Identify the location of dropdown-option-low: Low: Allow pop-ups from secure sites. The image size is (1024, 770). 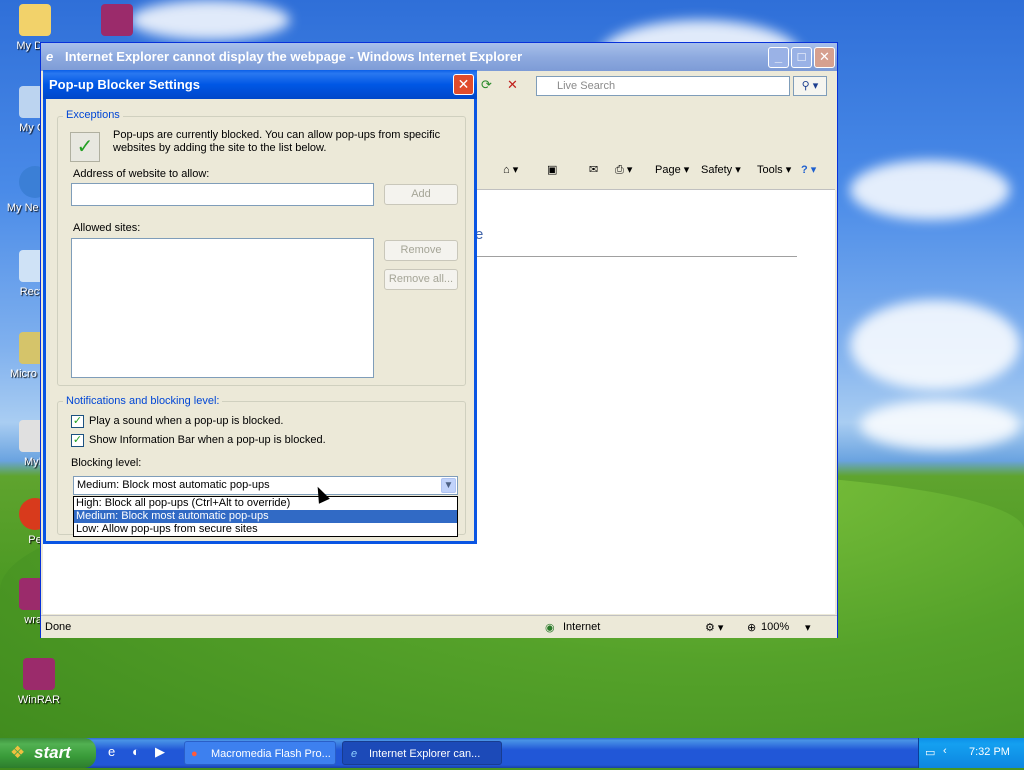
(265, 529).